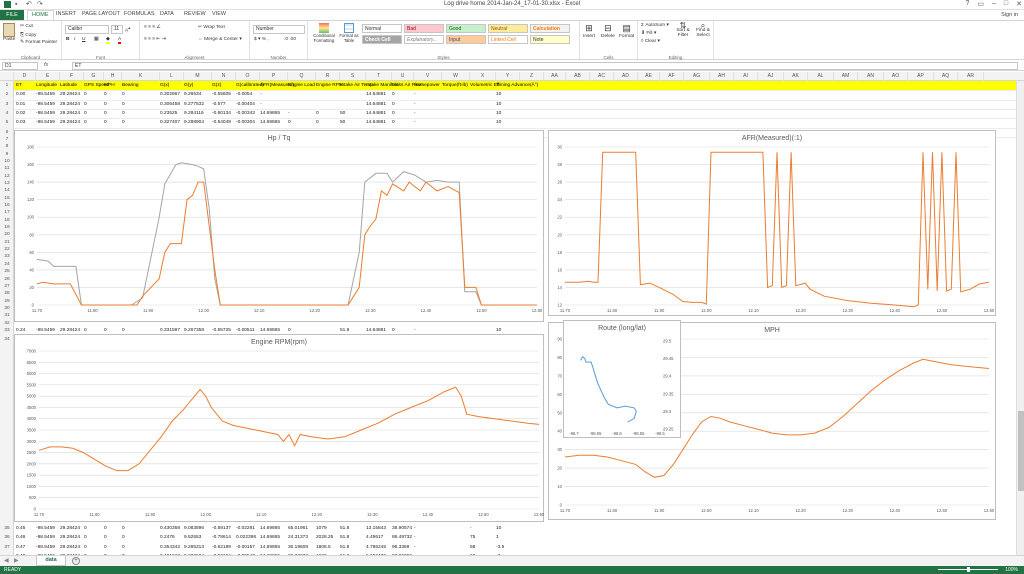 The width and height of the screenshot is (1024, 574). Describe the element at coordinates (164, 85) in the screenshot. I see `header-cell: G(x)` at that location.